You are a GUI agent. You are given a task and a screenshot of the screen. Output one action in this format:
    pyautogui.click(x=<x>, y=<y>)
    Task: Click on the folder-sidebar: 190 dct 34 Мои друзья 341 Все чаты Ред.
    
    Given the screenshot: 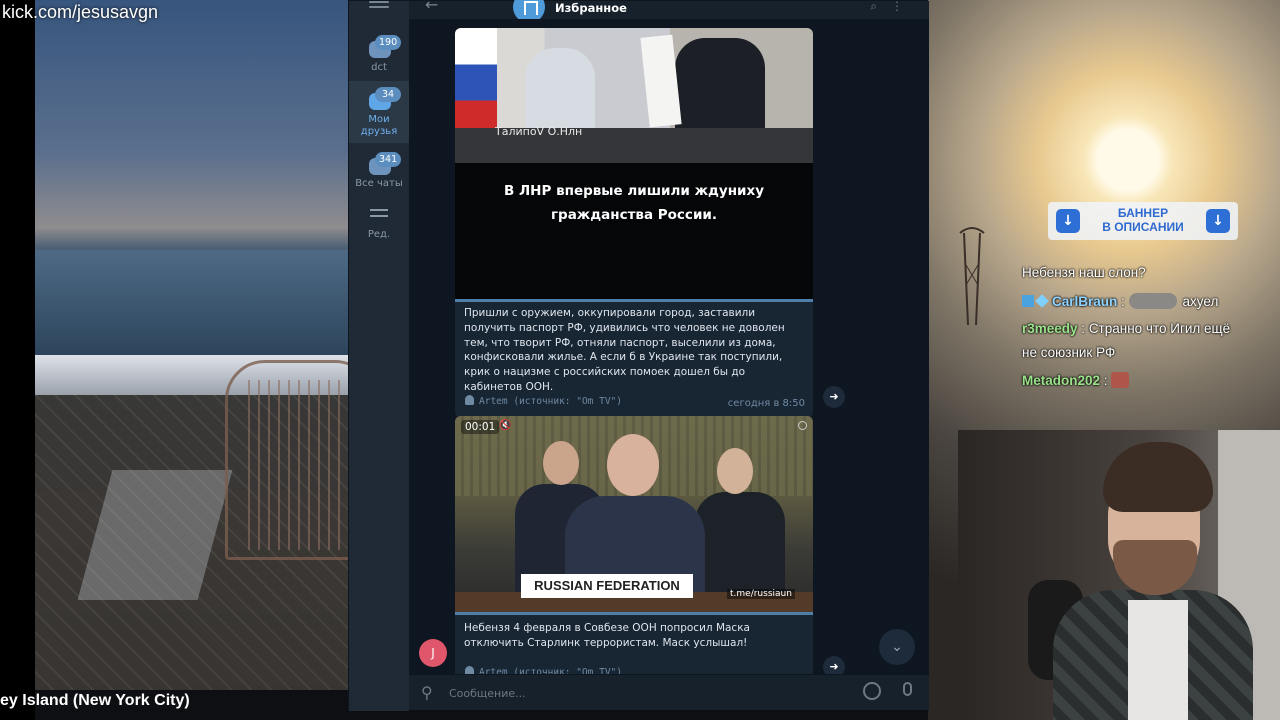 What is the action you would take?
    pyautogui.click(x=379, y=356)
    